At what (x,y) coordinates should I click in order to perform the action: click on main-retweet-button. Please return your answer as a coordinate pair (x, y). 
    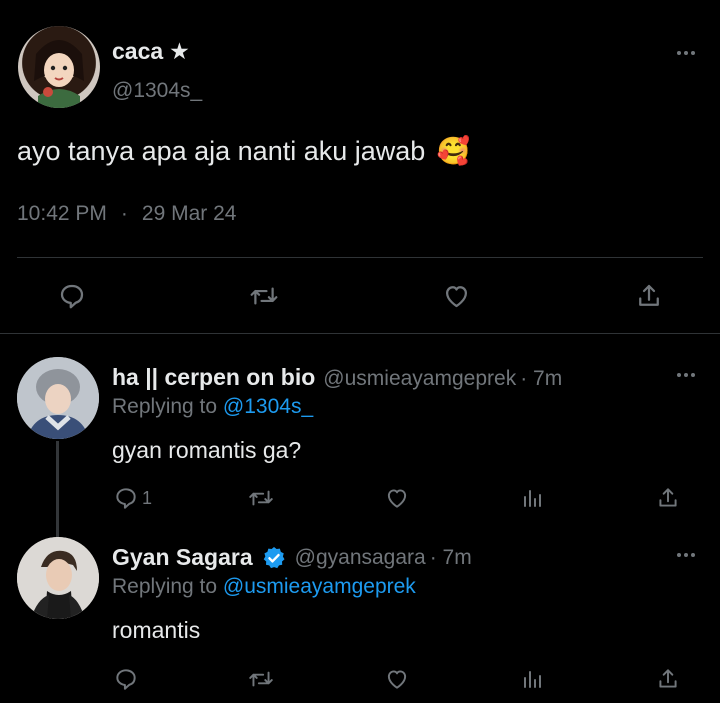
    Looking at the image, I should click on (264, 296).